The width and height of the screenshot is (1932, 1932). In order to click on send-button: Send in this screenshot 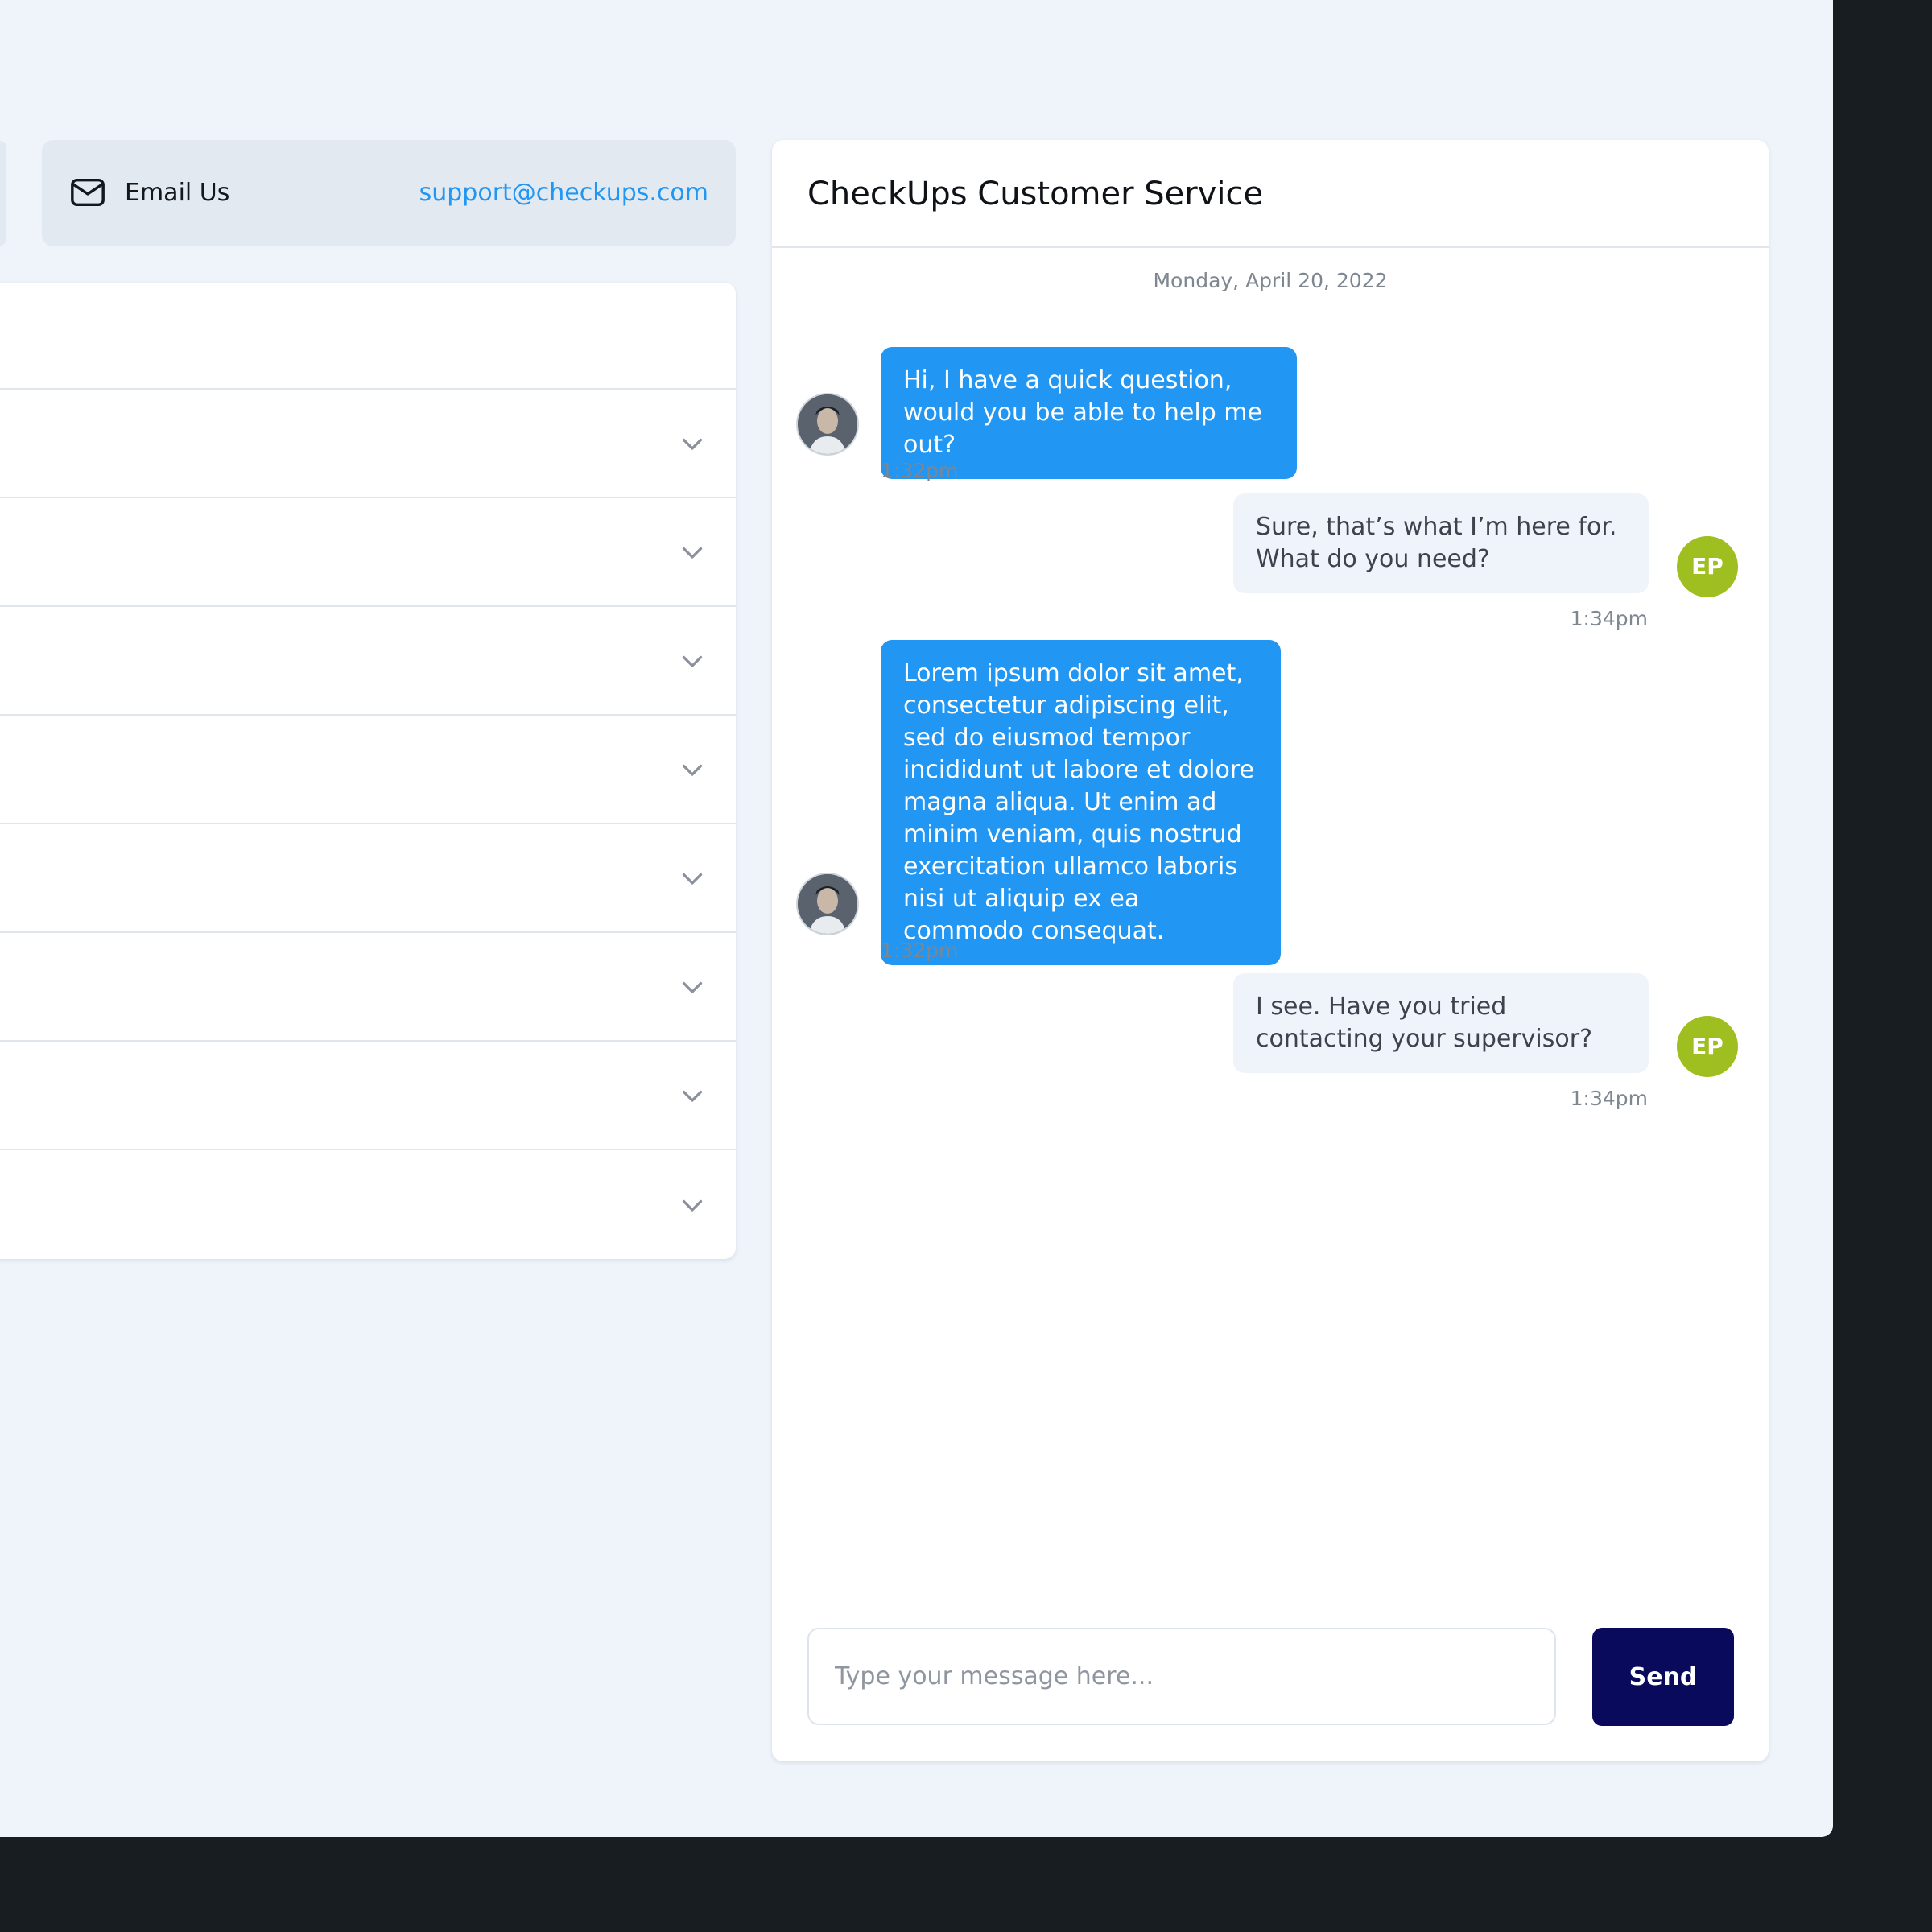, I will do `click(1663, 1677)`.